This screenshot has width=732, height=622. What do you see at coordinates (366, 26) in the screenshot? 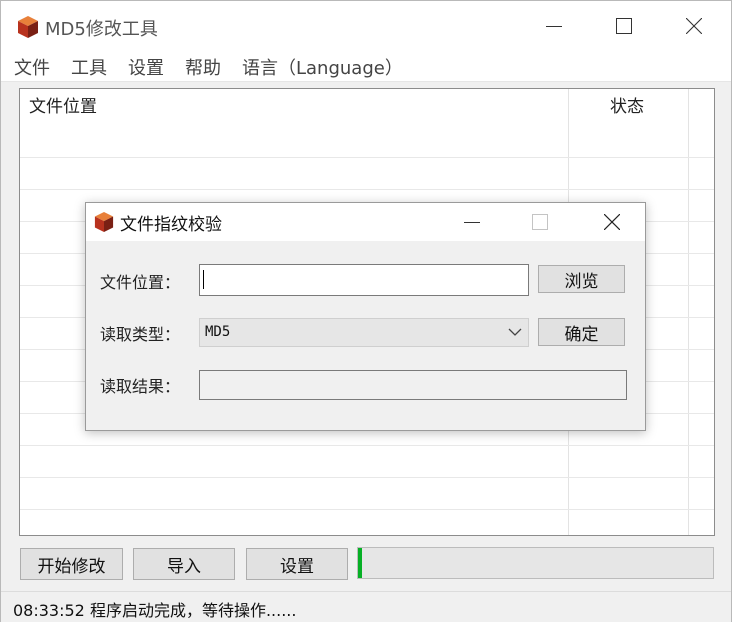
I see `title-bar: MD5修改工具` at bounding box center [366, 26].